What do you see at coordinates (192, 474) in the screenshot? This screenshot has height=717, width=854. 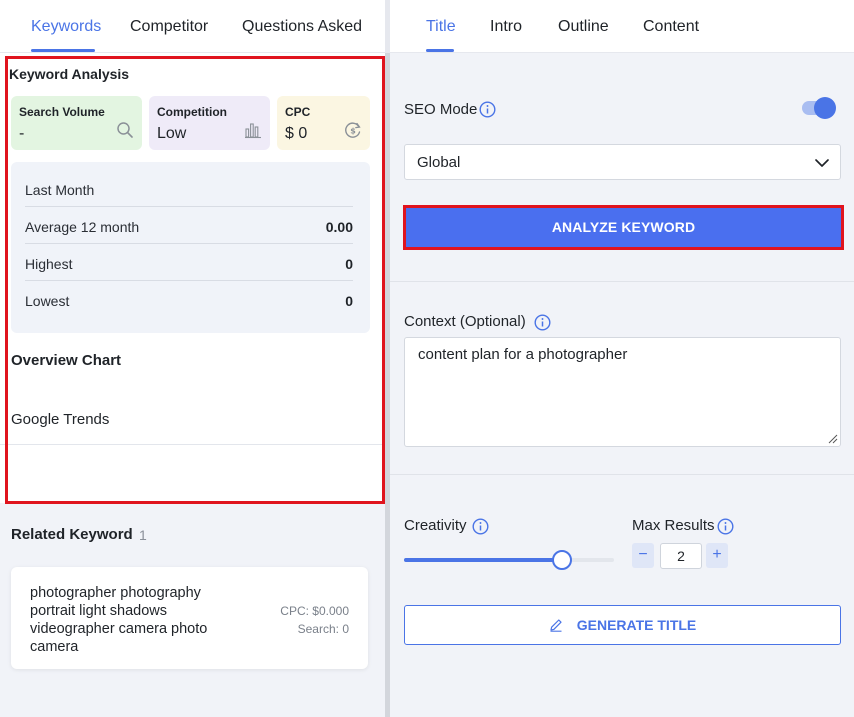 I see `google-trends-area` at bounding box center [192, 474].